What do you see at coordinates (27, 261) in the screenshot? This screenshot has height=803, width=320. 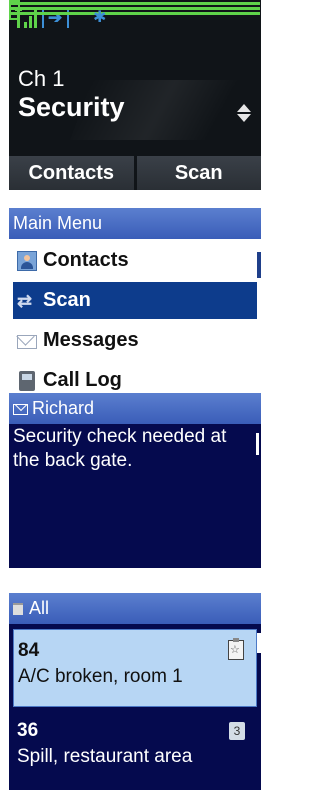 I see `contact-icon` at bounding box center [27, 261].